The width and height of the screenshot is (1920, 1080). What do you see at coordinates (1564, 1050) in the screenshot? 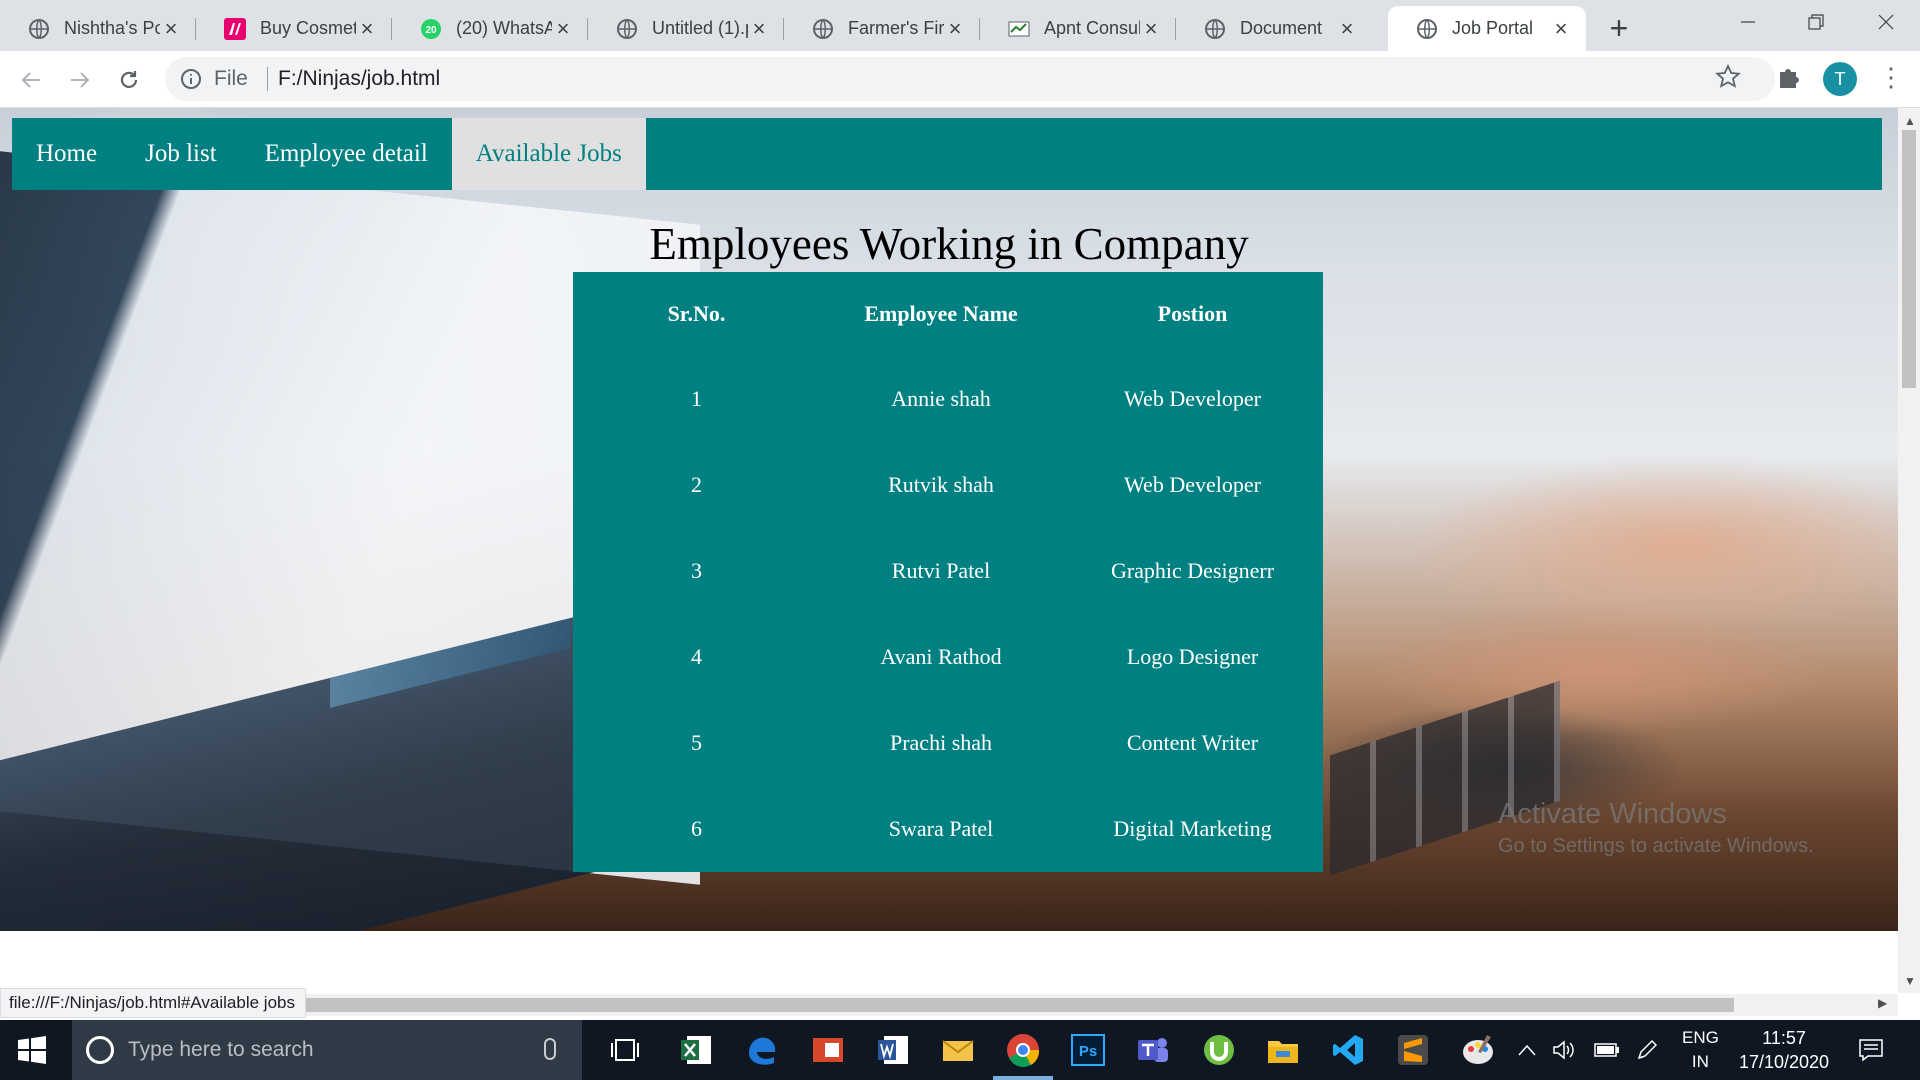
I see `volume-icon` at bounding box center [1564, 1050].